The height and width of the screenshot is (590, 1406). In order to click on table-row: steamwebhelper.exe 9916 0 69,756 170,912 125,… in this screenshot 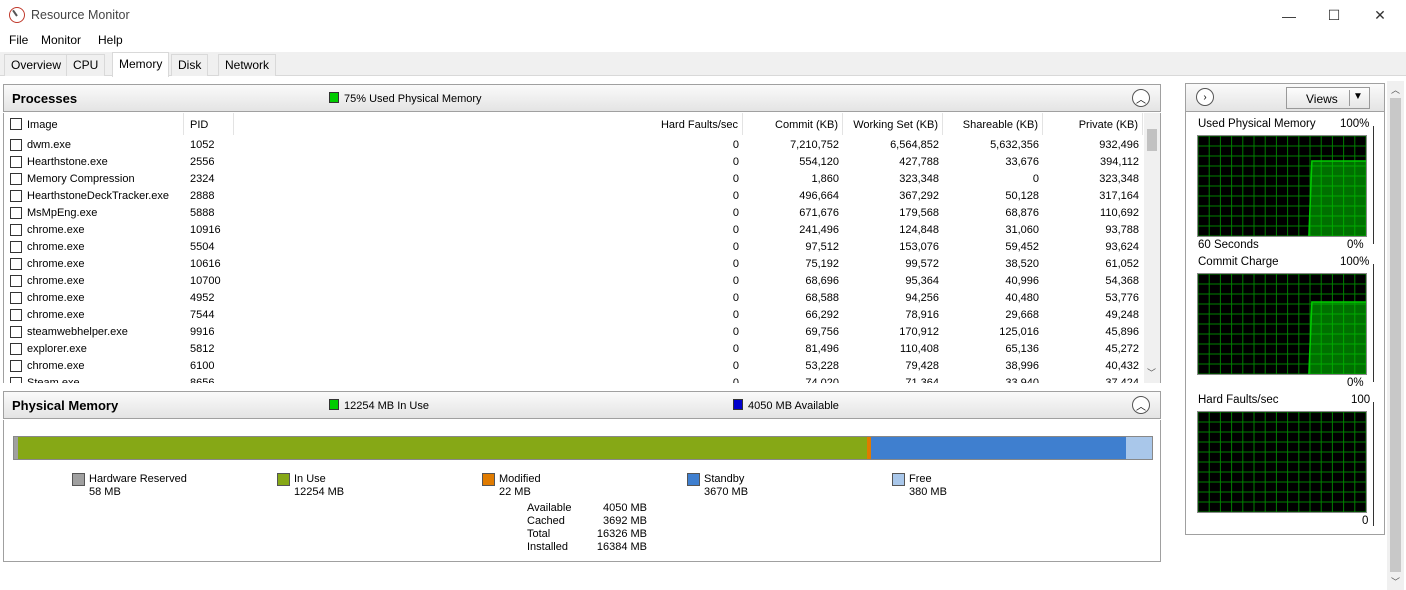, I will do `click(574, 332)`.